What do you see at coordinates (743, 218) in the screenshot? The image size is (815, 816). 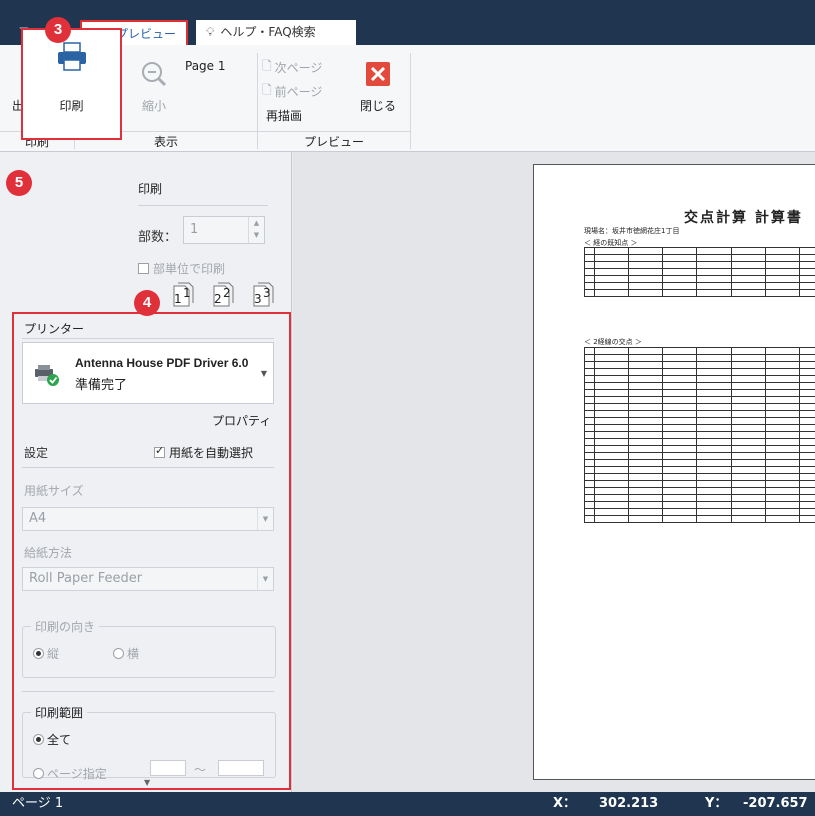 I see `document-title: 交点計算 計算書` at bounding box center [743, 218].